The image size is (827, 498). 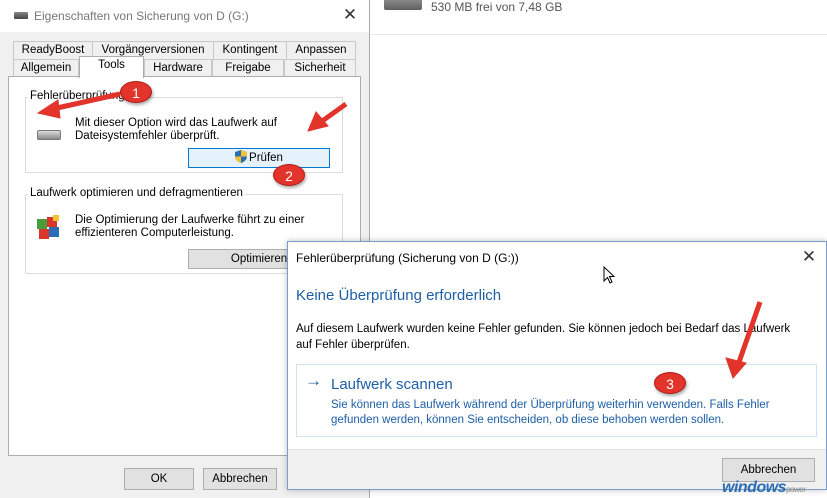 What do you see at coordinates (178, 68) in the screenshot?
I see `tab-hardware: Hardware` at bounding box center [178, 68].